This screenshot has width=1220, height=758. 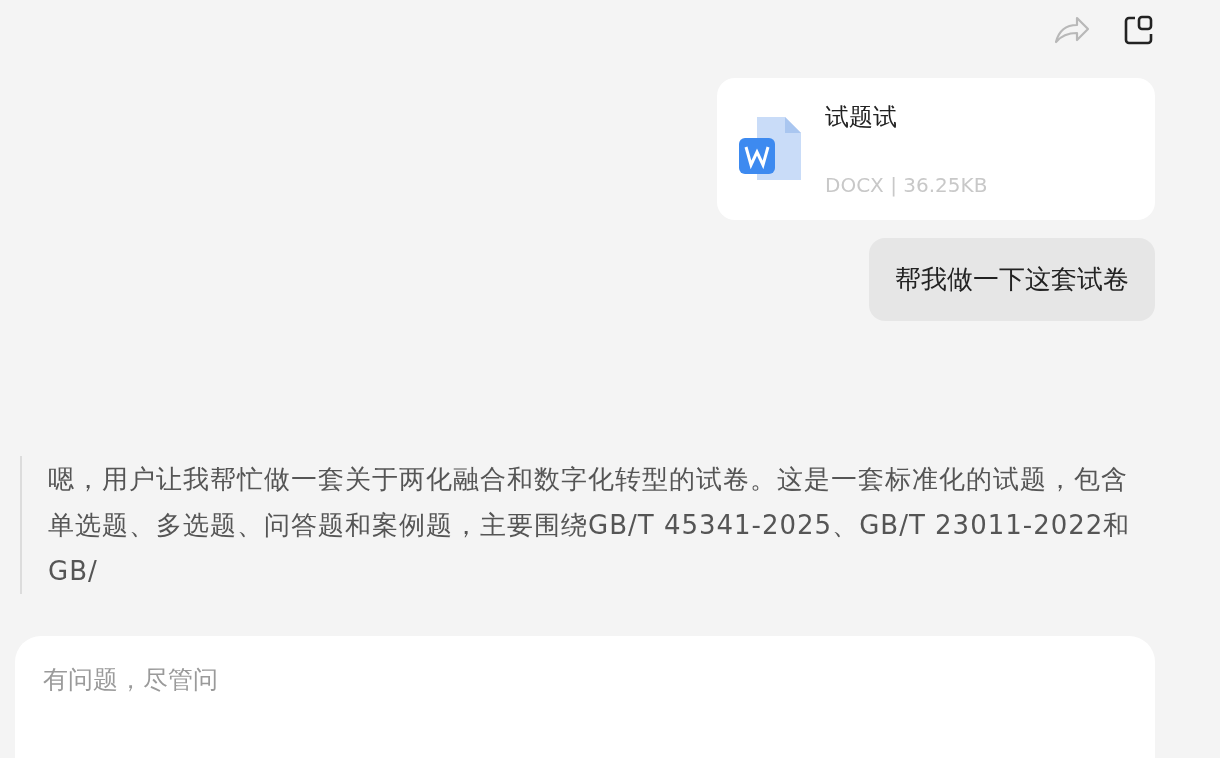 I want to click on user-message: 帮我做一下这套试卷, so click(x=1012, y=279).